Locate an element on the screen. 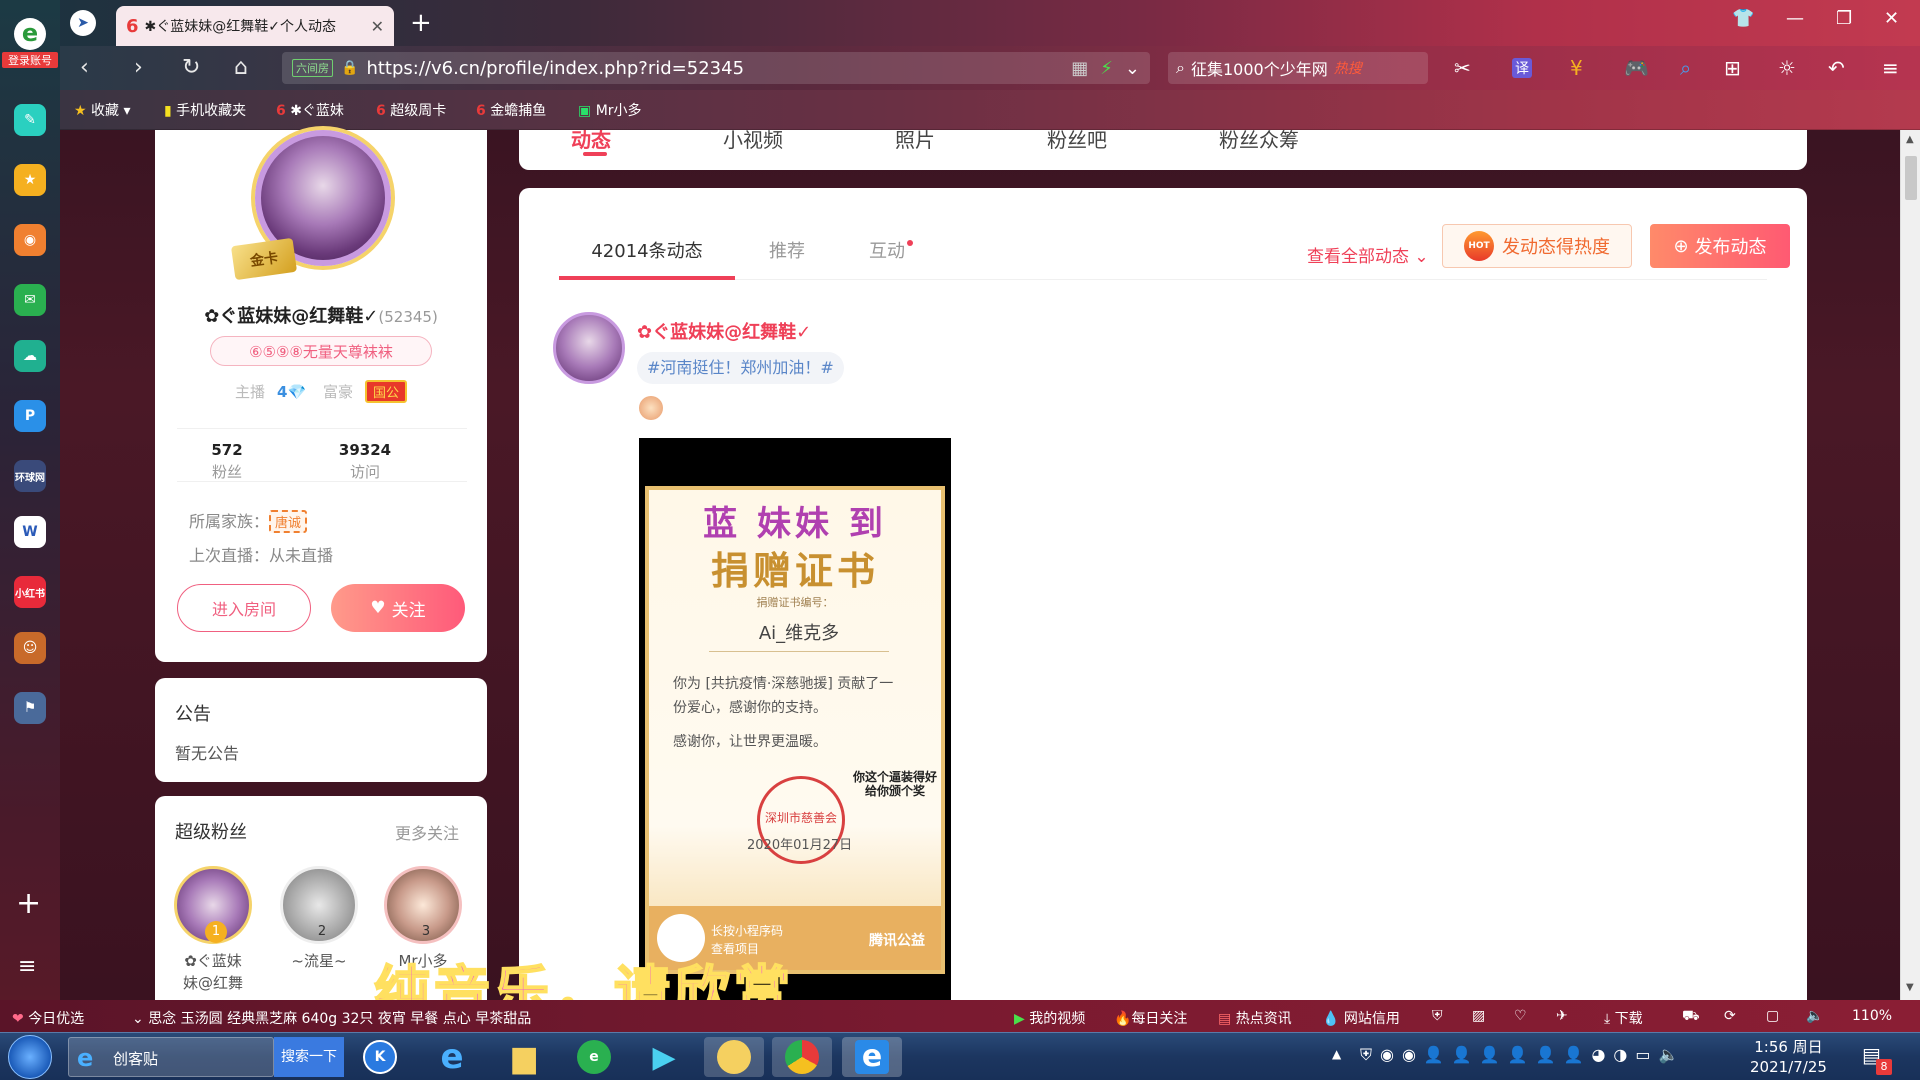  tab-all-dynamics: 42014条动态 is located at coordinates (647, 252).